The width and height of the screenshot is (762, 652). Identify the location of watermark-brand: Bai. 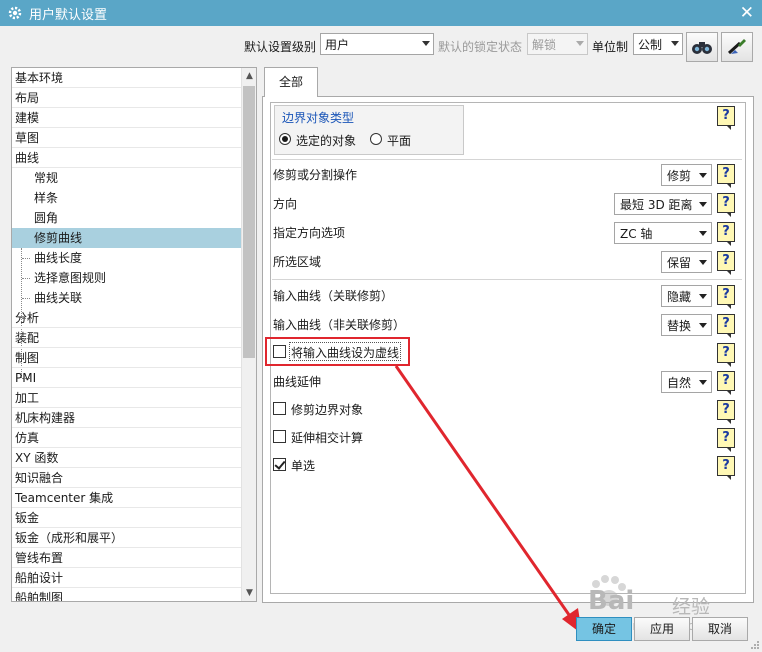
(611, 601).